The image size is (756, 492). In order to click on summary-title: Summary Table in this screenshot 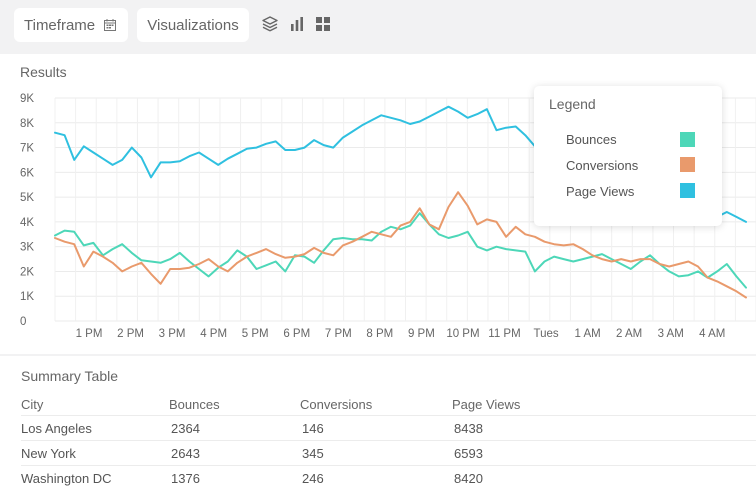, I will do `click(70, 376)`.